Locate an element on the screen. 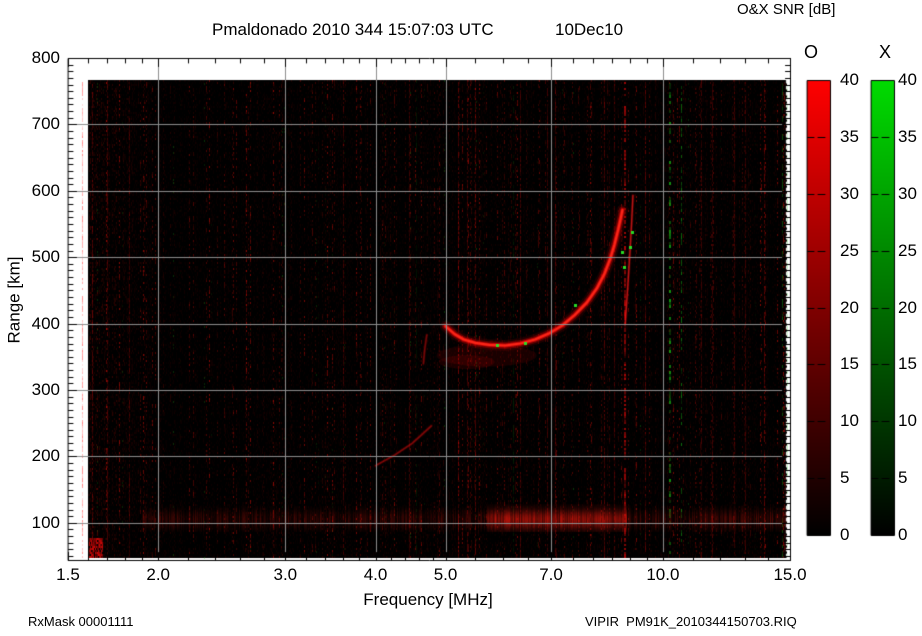  colorbar-x-tick-label: 15 is located at coordinates (907, 364).